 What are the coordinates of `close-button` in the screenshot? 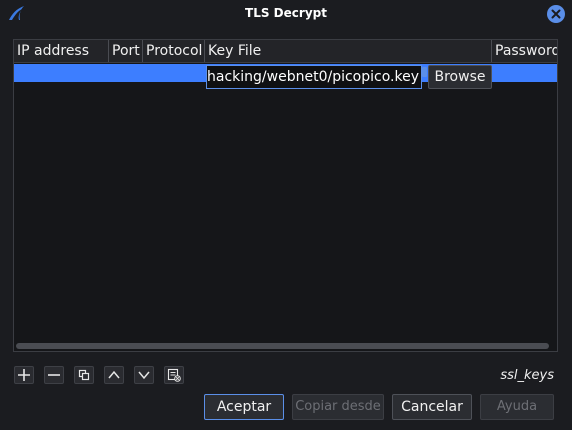 It's located at (556, 14).